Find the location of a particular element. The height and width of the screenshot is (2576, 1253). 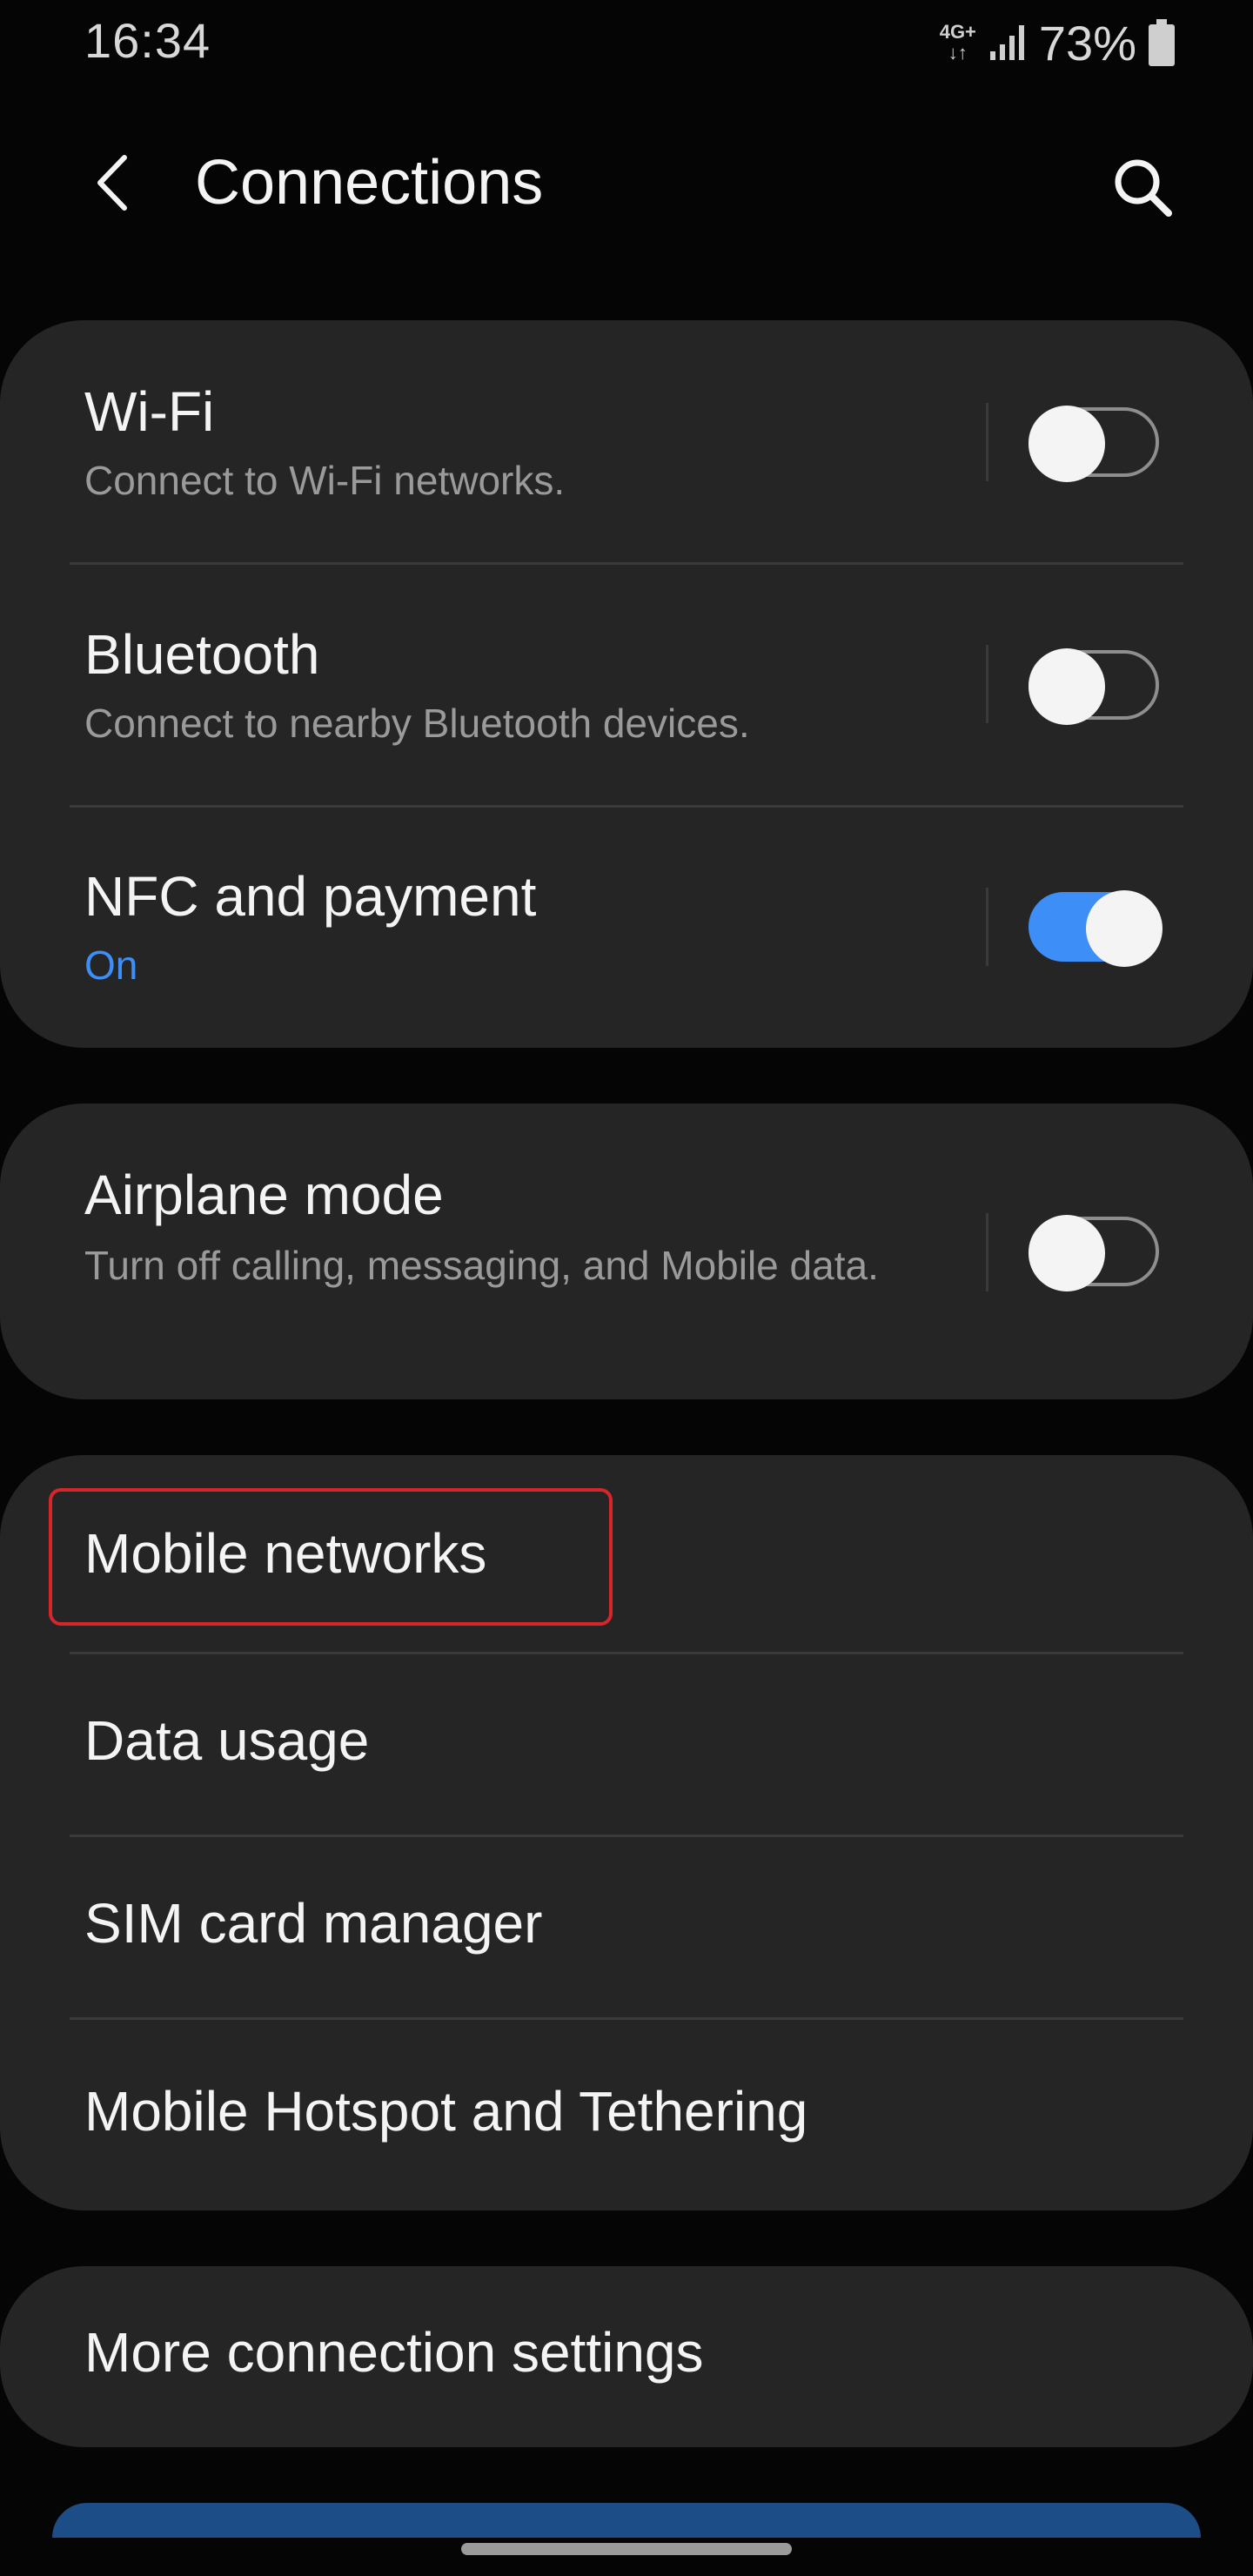

data-usage-title: Data usage is located at coordinates (227, 1741).